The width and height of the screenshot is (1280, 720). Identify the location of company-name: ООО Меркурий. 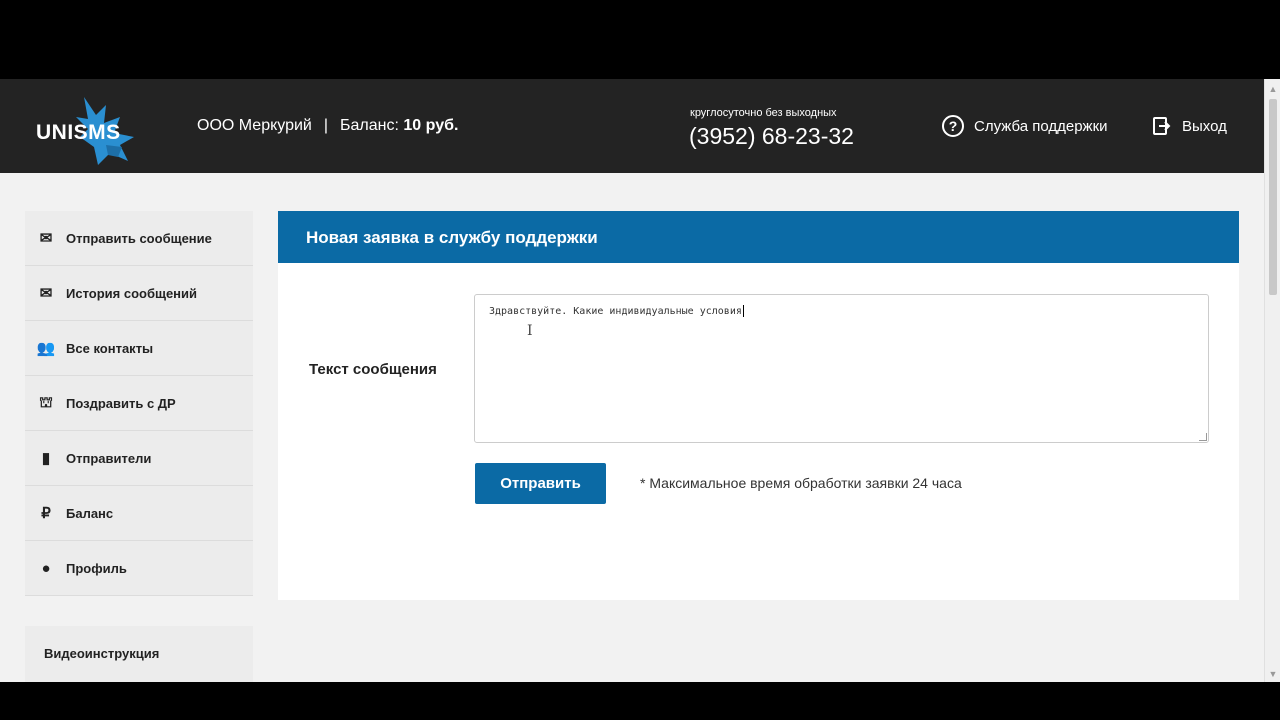
(254, 125).